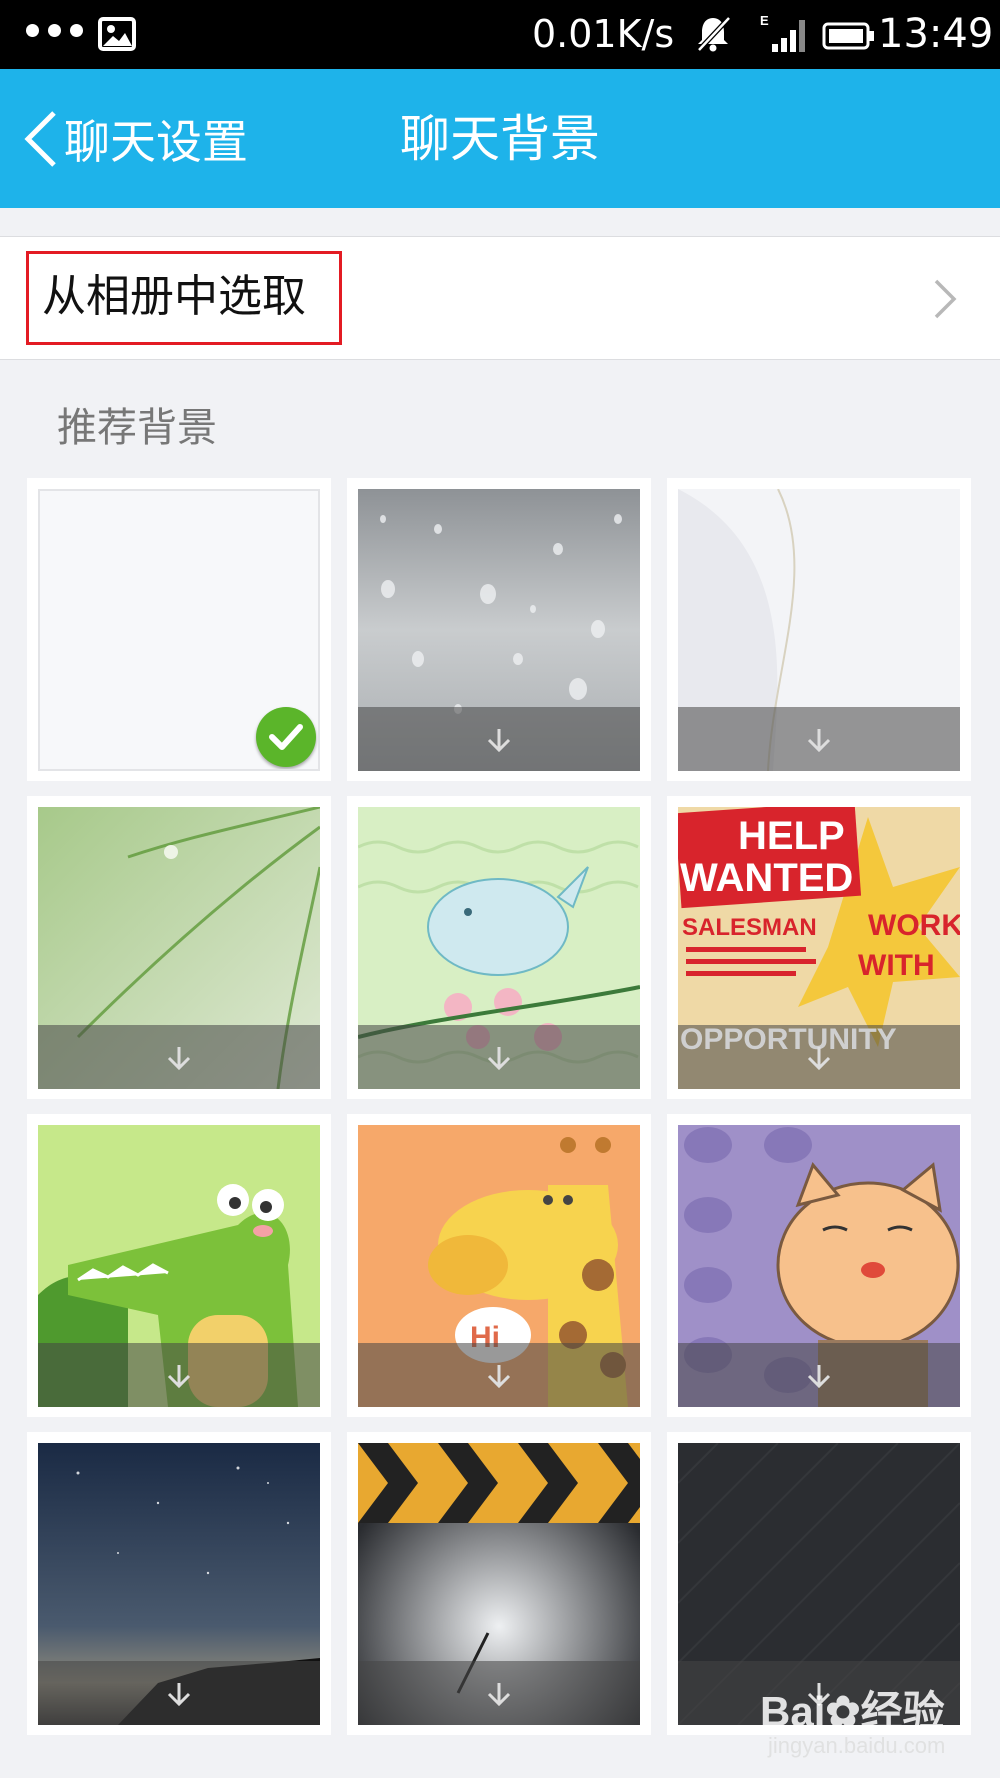 Image resolution: width=1000 pixels, height=1778 pixels. I want to click on background-tile-cat-face, so click(819, 1265).